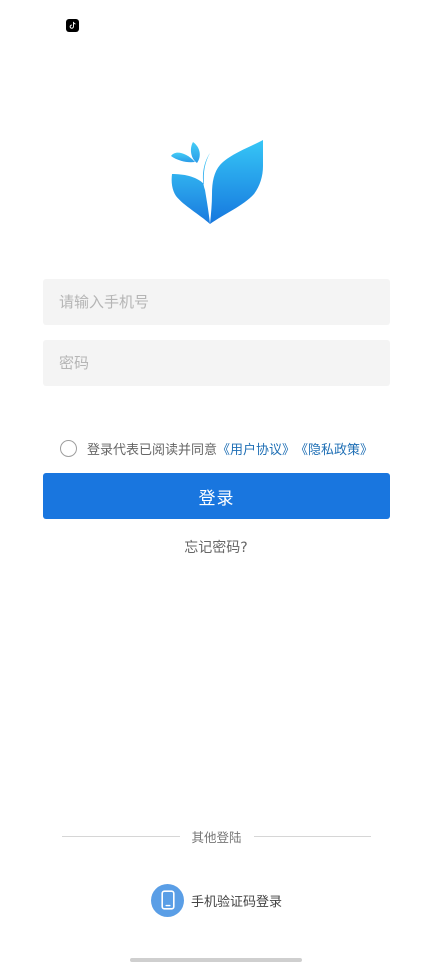  I want to click on sms-login-button: 手机验证码登录, so click(216, 900).